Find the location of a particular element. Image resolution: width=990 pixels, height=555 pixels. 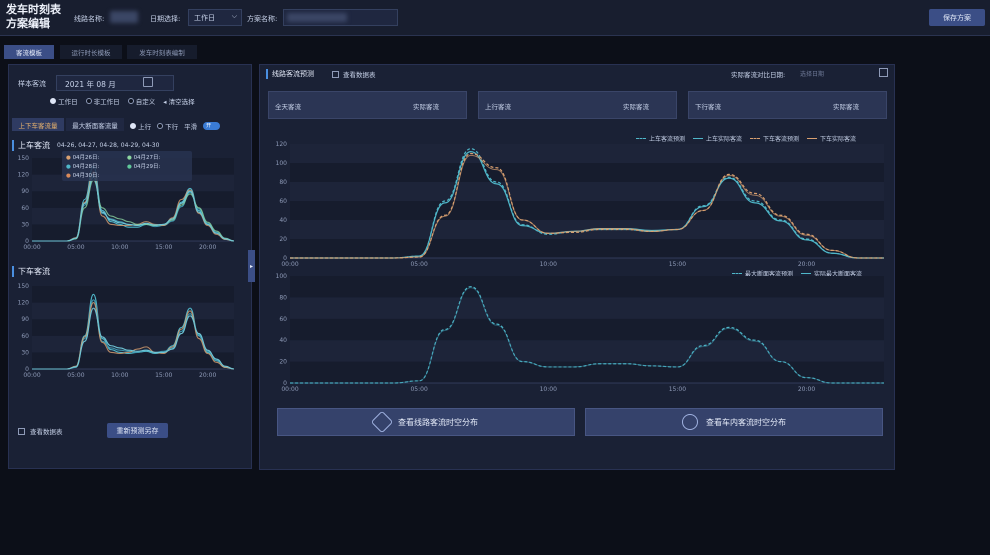

clear-selection-button: ◂ 清空选择 is located at coordinates (178, 101).